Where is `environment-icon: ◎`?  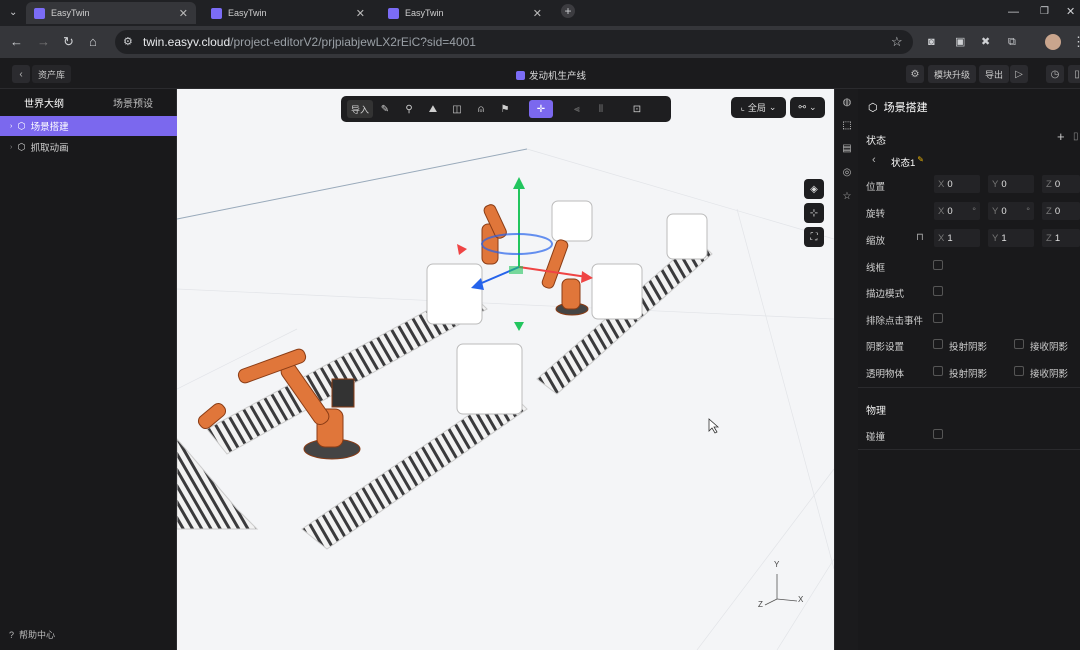
environment-icon: ◎ is located at coordinates (847, 172).